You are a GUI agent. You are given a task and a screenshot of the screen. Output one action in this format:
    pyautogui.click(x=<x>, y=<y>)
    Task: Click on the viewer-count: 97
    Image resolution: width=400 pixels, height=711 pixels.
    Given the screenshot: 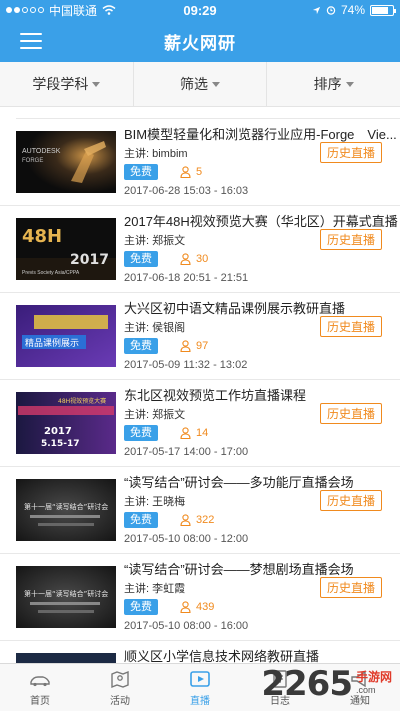 What is the action you would take?
    pyautogui.click(x=194, y=346)
    